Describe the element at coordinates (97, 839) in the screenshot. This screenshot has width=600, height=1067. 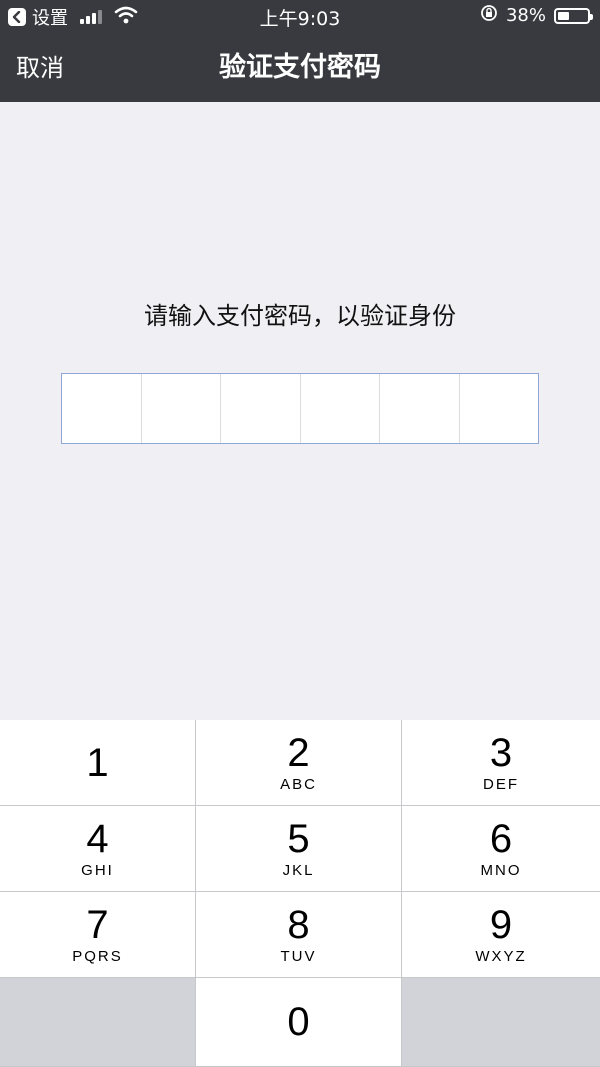
I see `key-digit: 4` at that location.